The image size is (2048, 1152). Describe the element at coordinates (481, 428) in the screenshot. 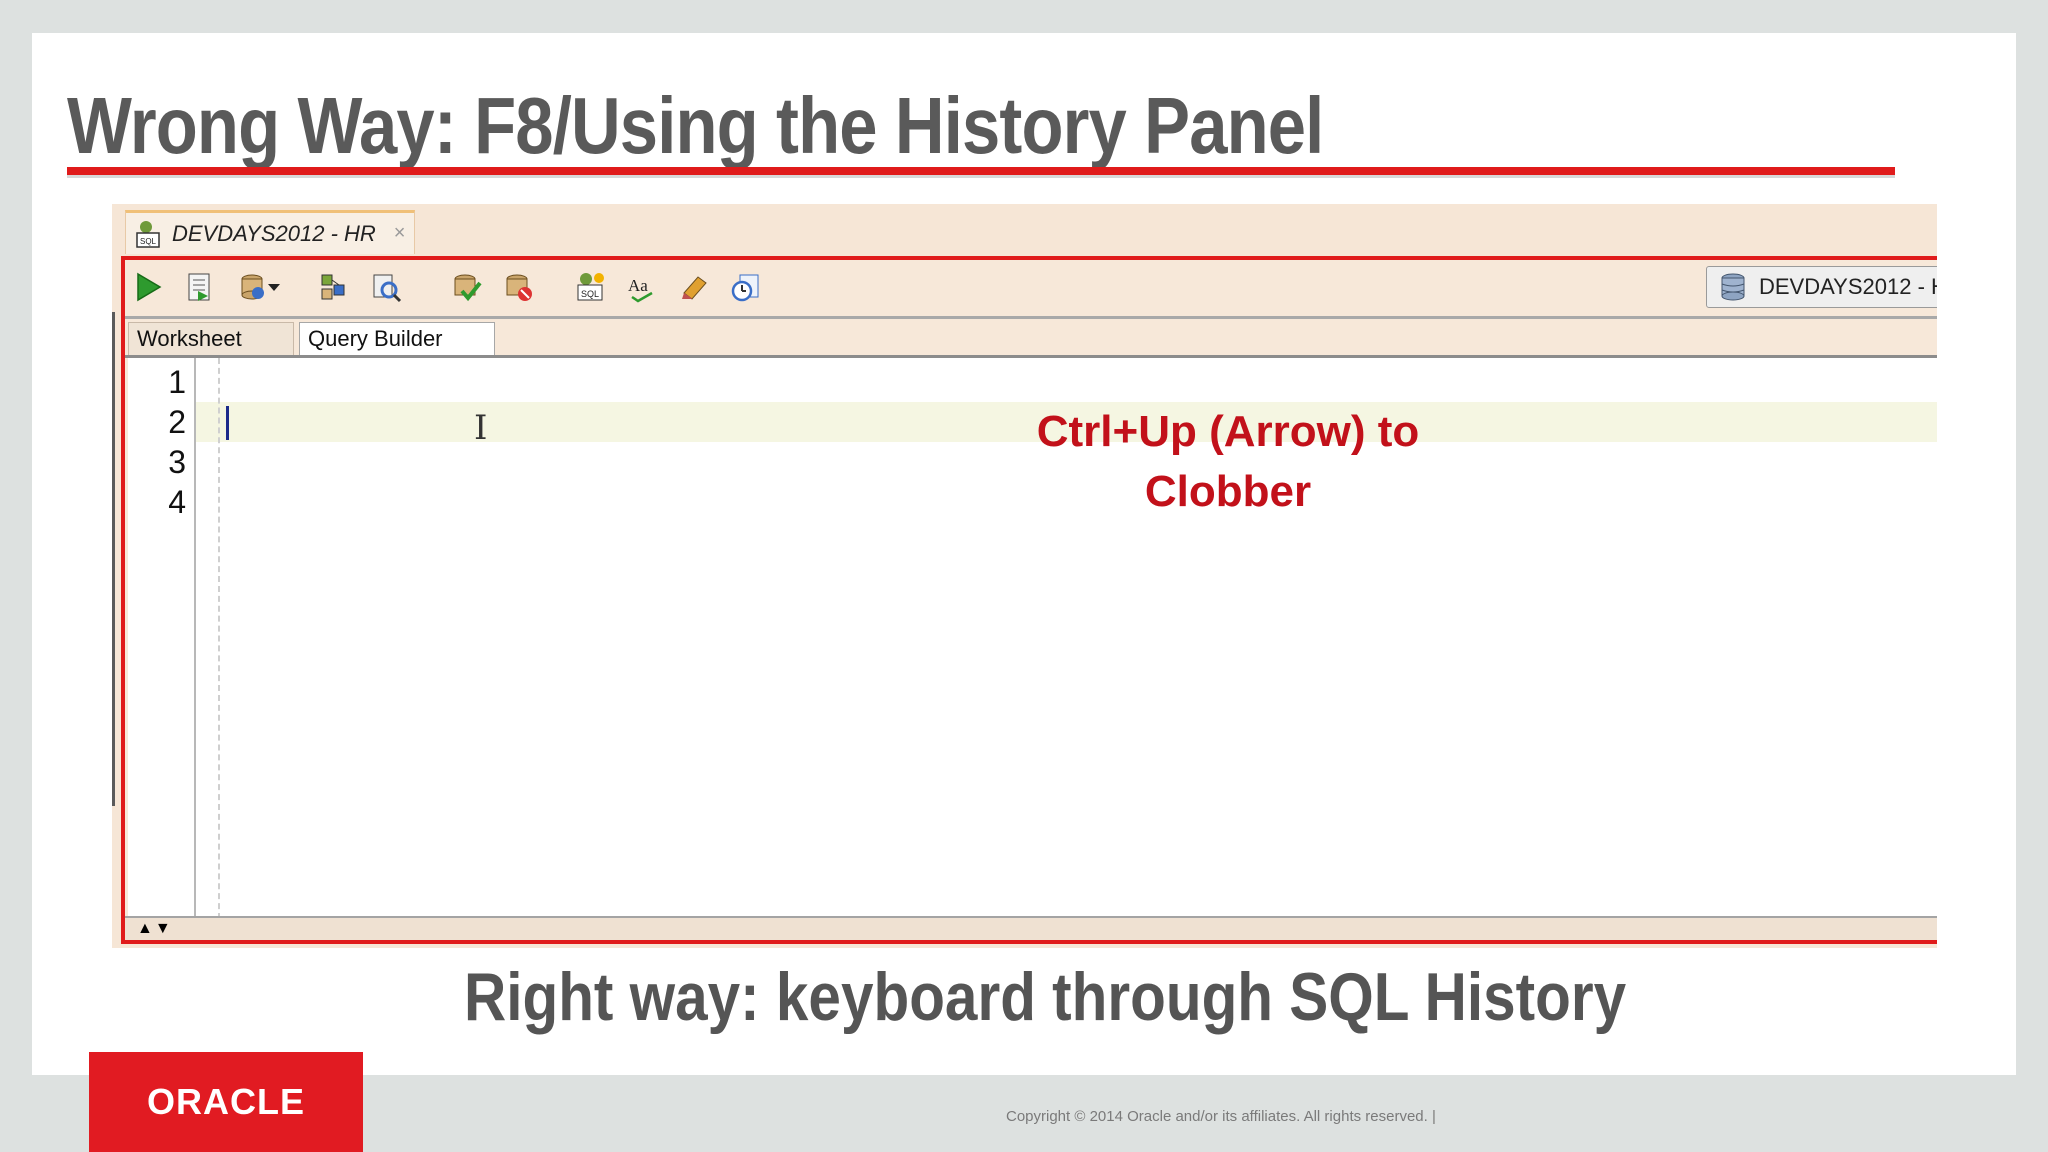

I see `ibeam-cursor-icon: I` at that location.